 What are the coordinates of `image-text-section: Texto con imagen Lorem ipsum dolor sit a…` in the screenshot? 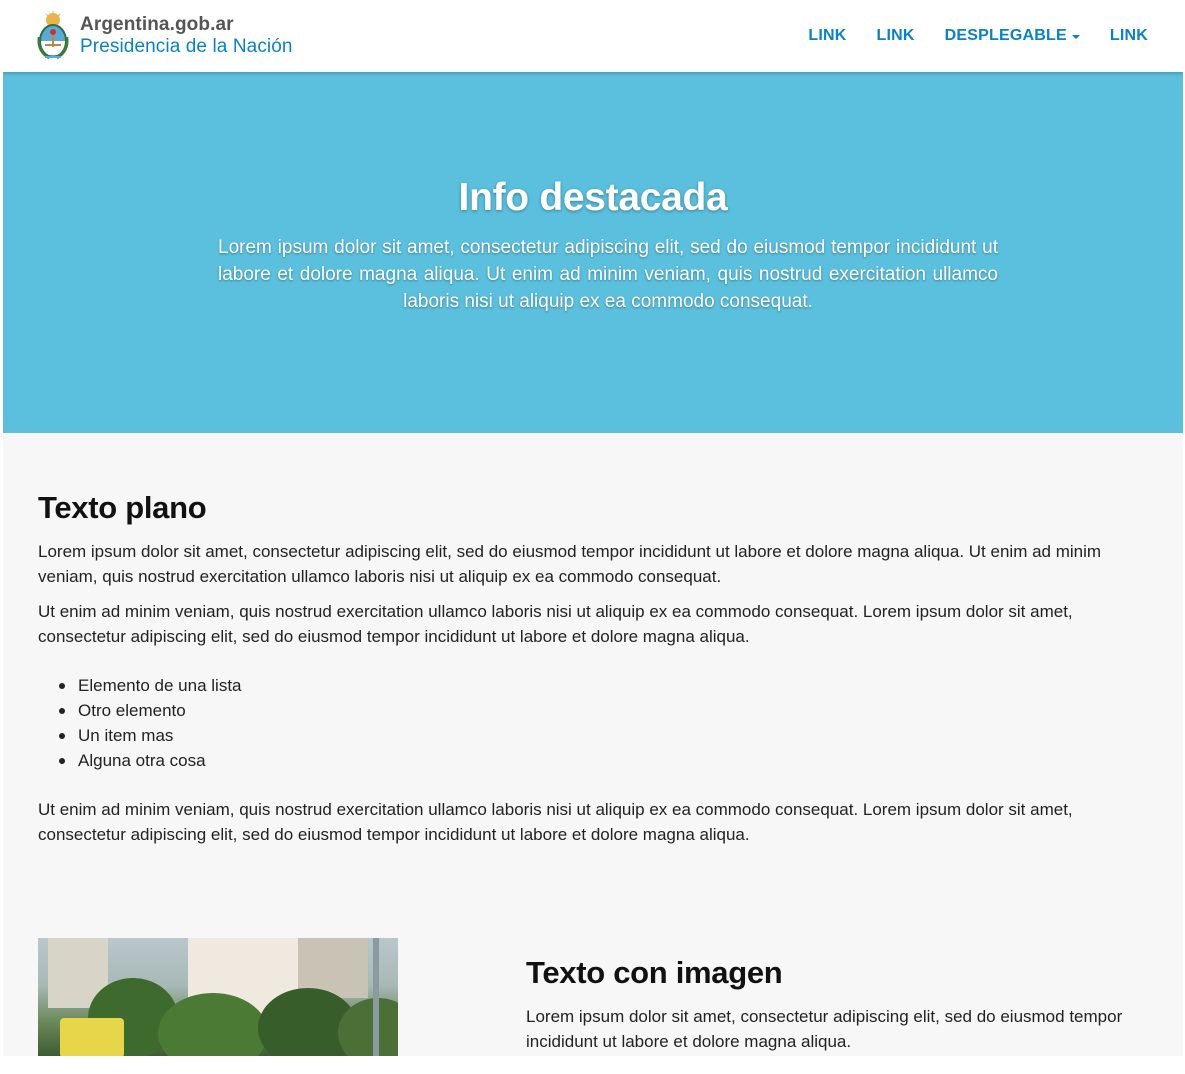 It's located at (846, 1004).